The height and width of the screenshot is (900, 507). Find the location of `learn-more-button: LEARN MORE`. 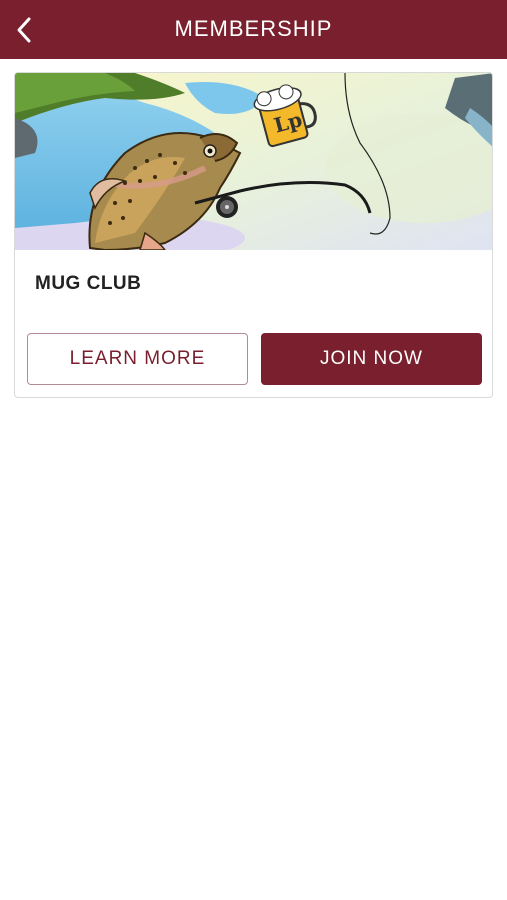

learn-more-button: LEARN MORE is located at coordinates (137, 359).